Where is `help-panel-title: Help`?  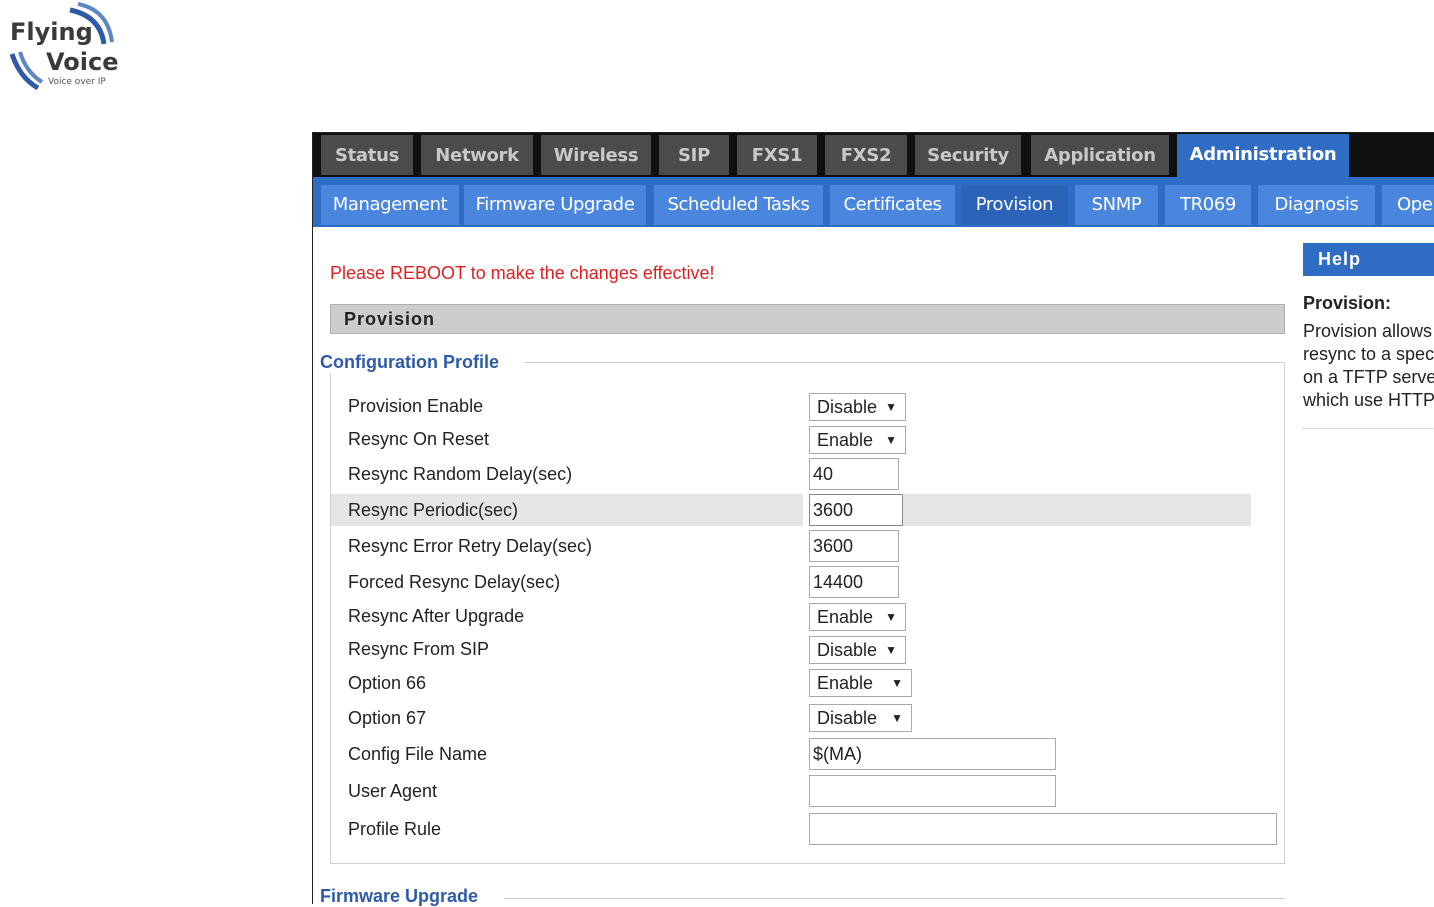 help-panel-title: Help is located at coordinates (1368, 259).